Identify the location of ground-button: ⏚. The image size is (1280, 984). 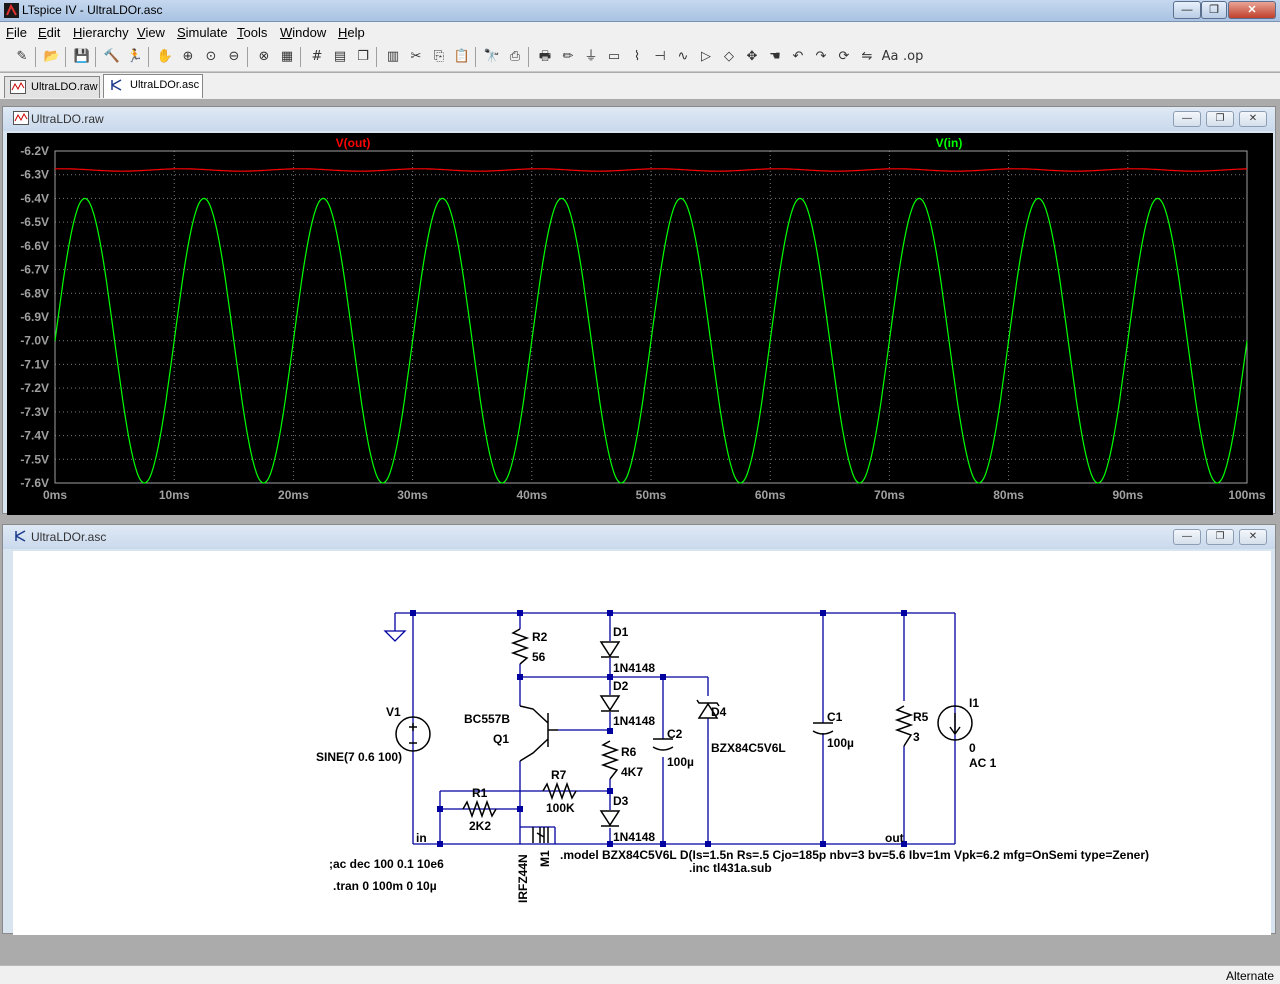
(591, 57).